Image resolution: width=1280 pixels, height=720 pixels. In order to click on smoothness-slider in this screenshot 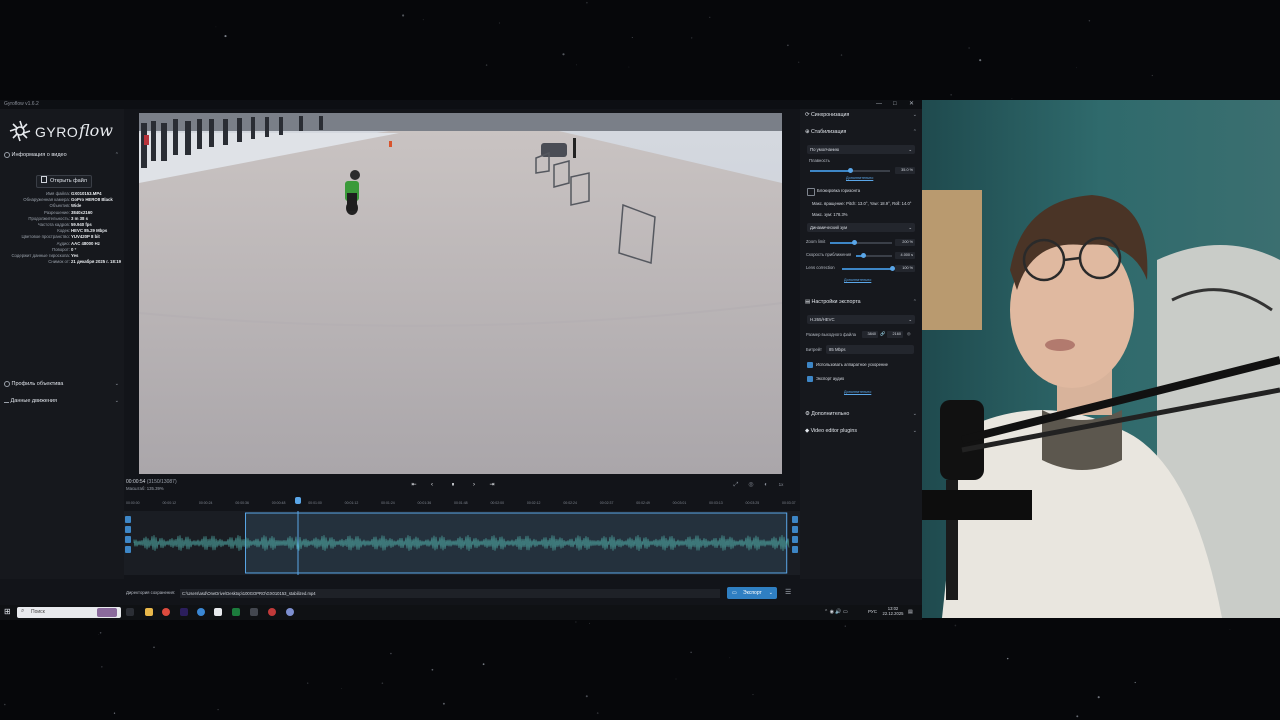, I will do `click(850, 170)`.